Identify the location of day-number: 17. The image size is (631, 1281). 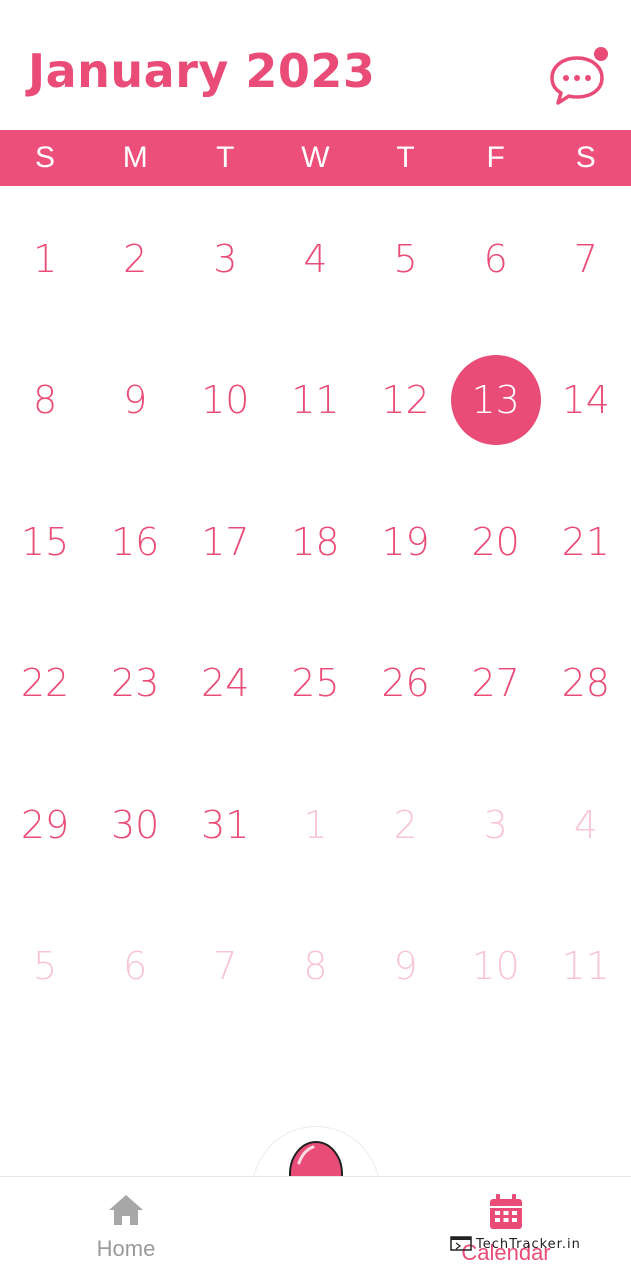
(225, 541).